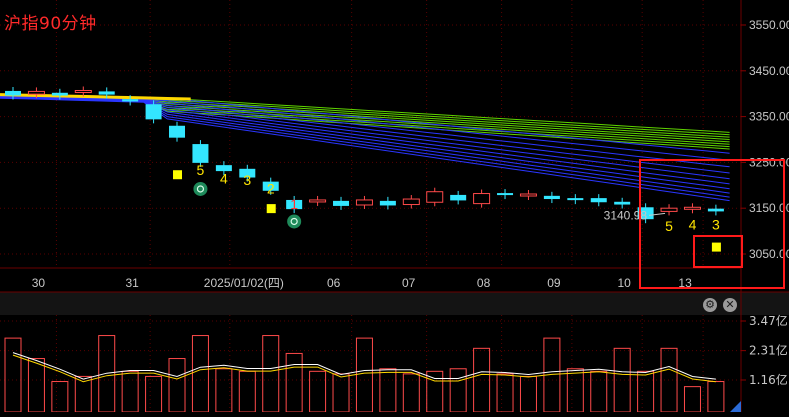  I want to click on x-tick-label: 08, so click(484, 283).